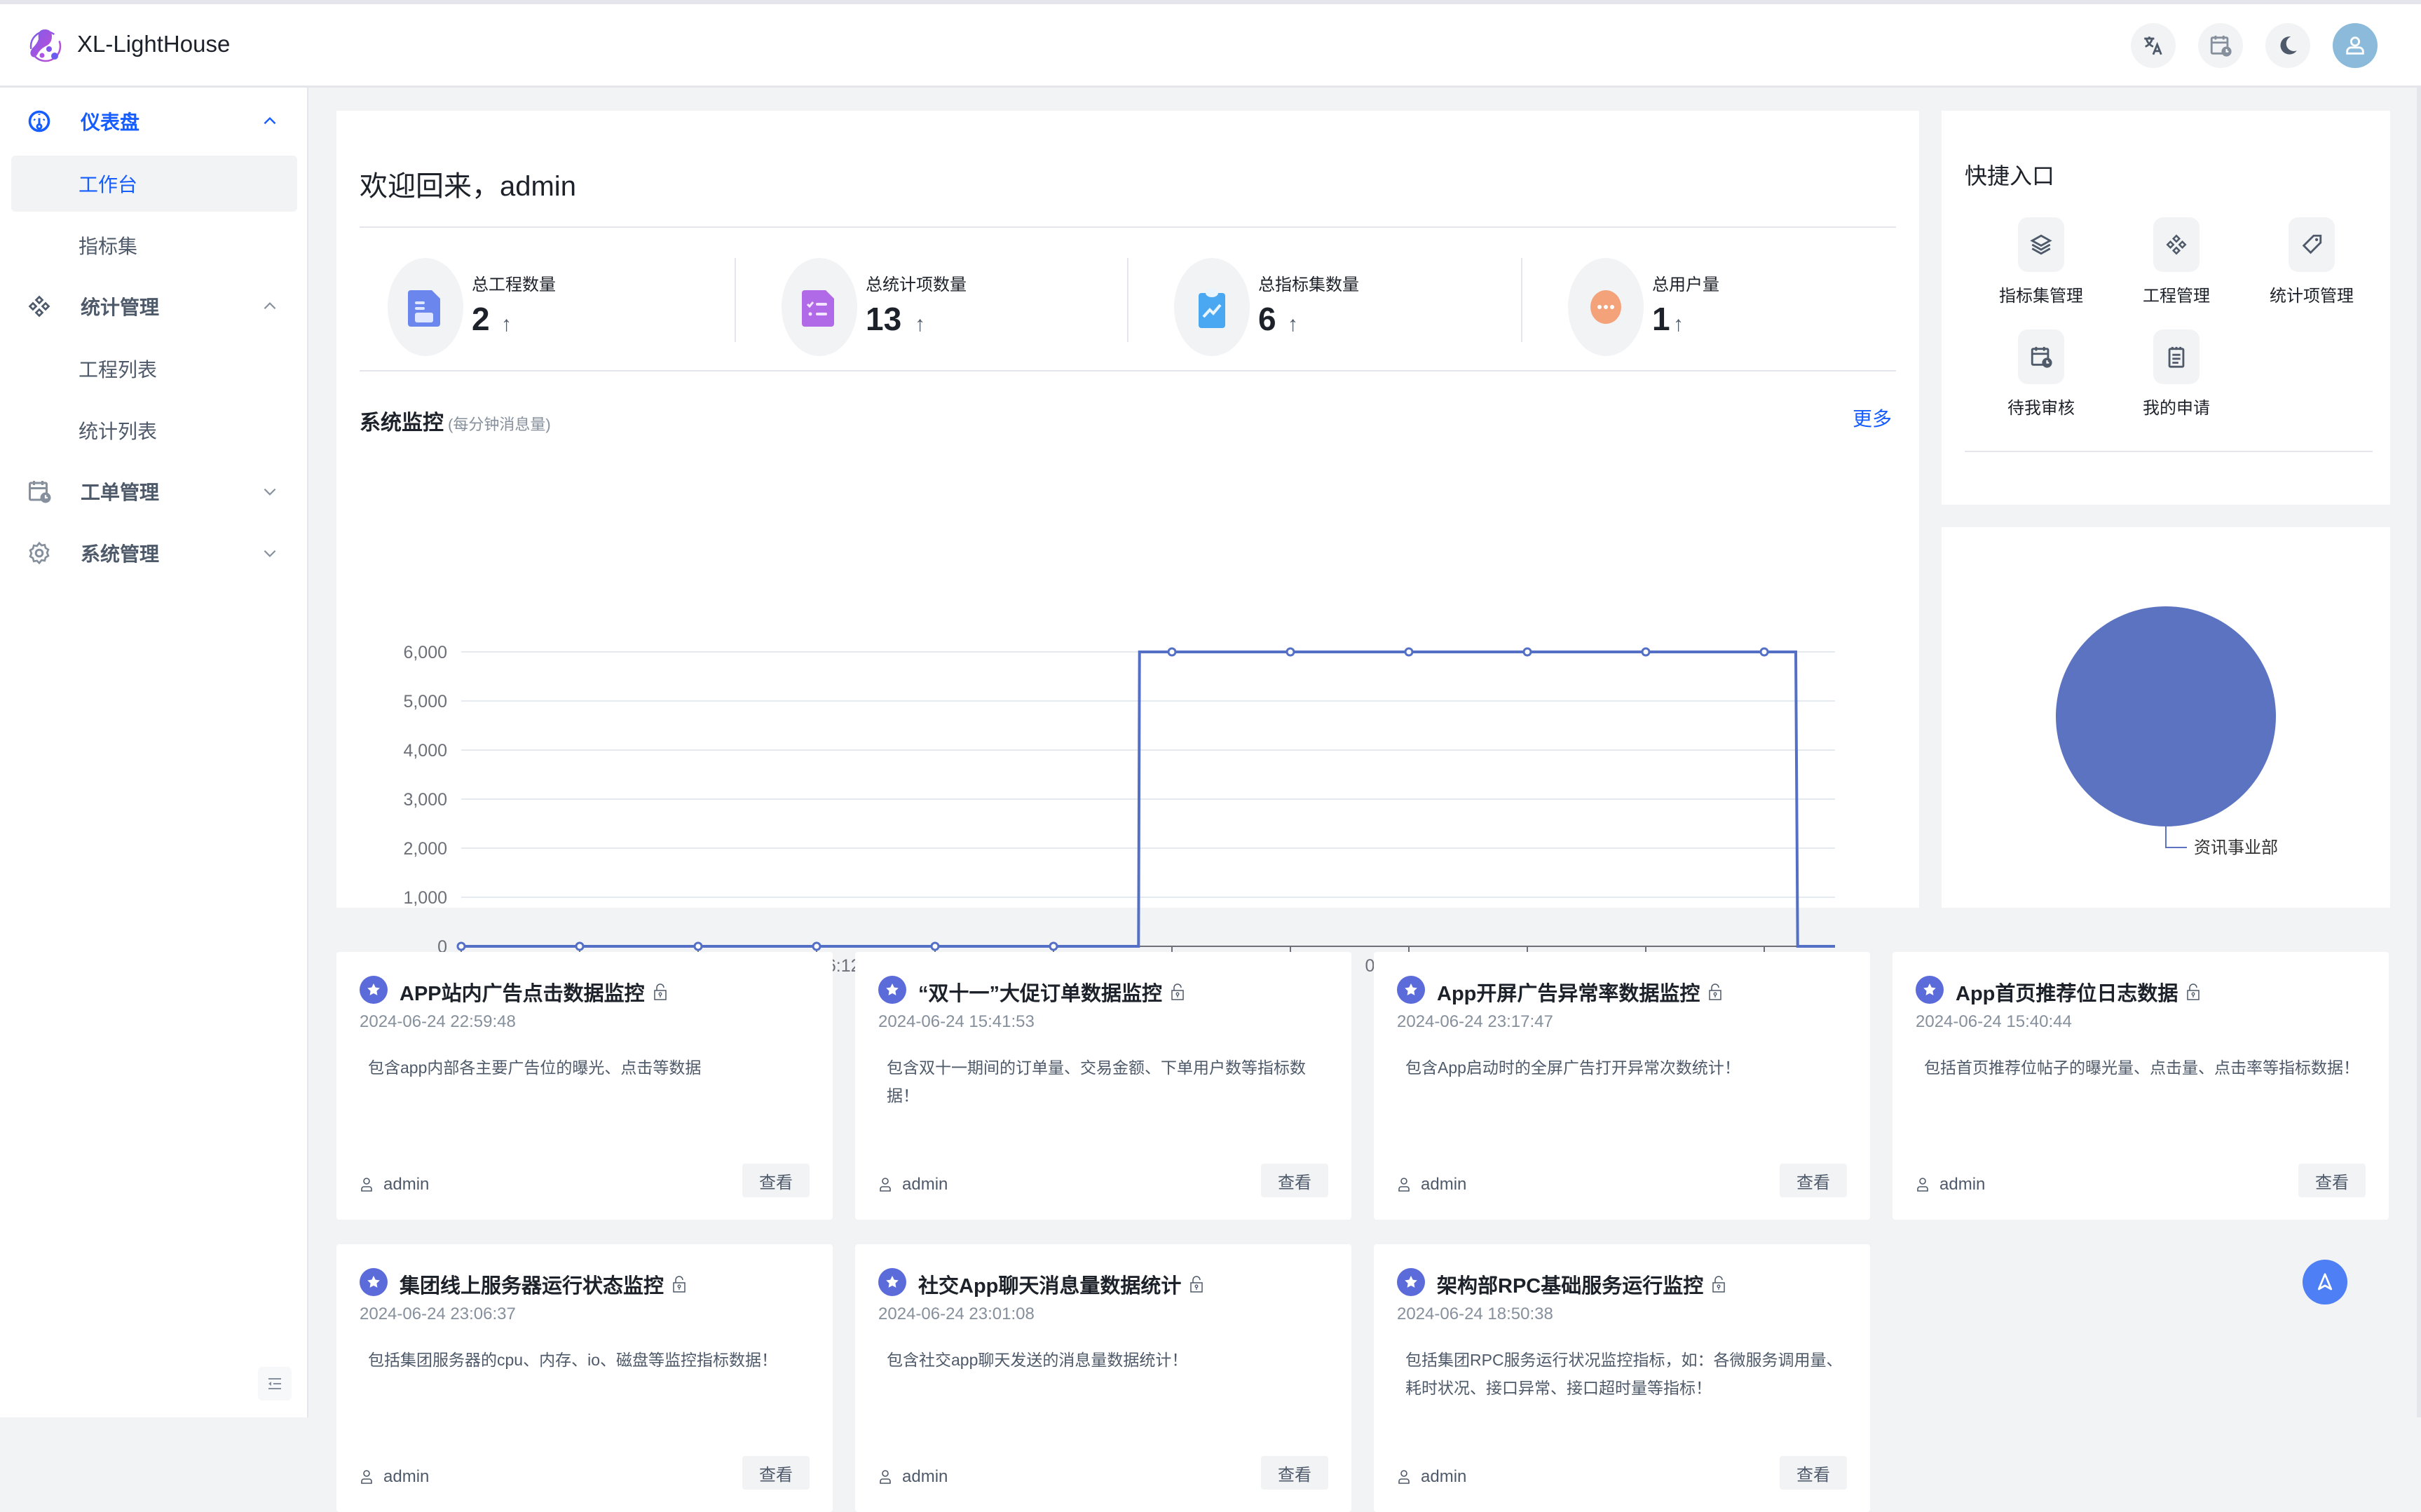  Describe the element at coordinates (1581, 1284) in the screenshot. I see `card-title: 架构部RPC基础服务运行监控` at that location.